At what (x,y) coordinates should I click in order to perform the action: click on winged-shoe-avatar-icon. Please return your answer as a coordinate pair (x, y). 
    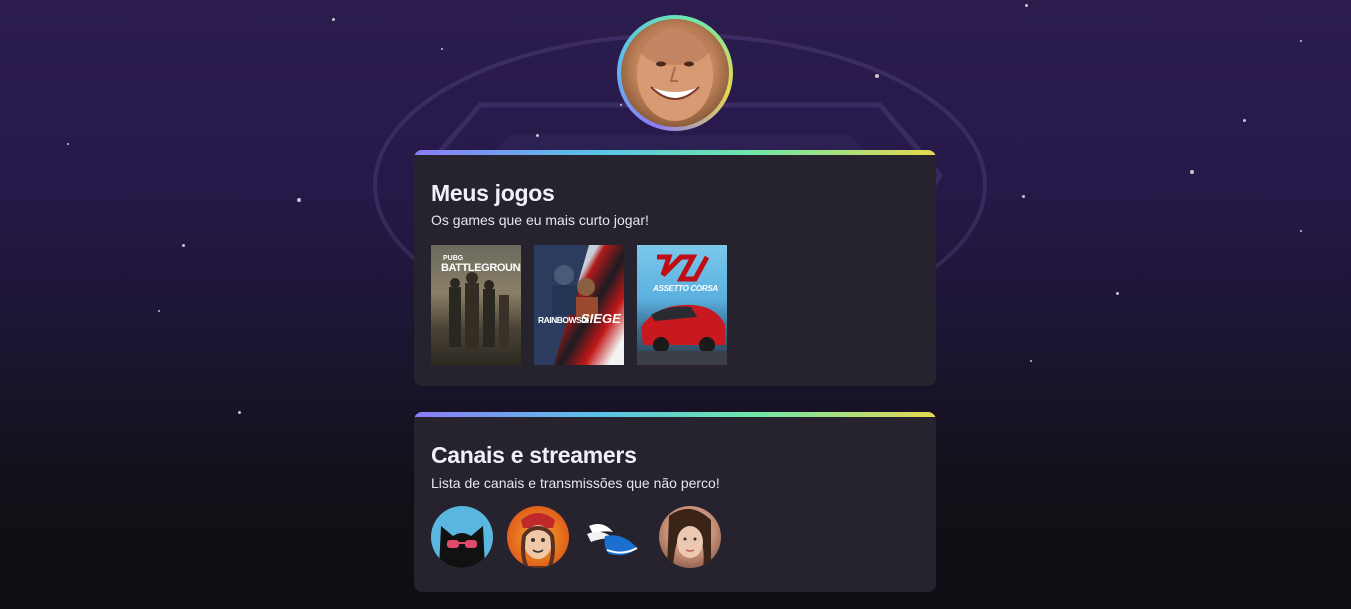
    Looking at the image, I should click on (614, 537).